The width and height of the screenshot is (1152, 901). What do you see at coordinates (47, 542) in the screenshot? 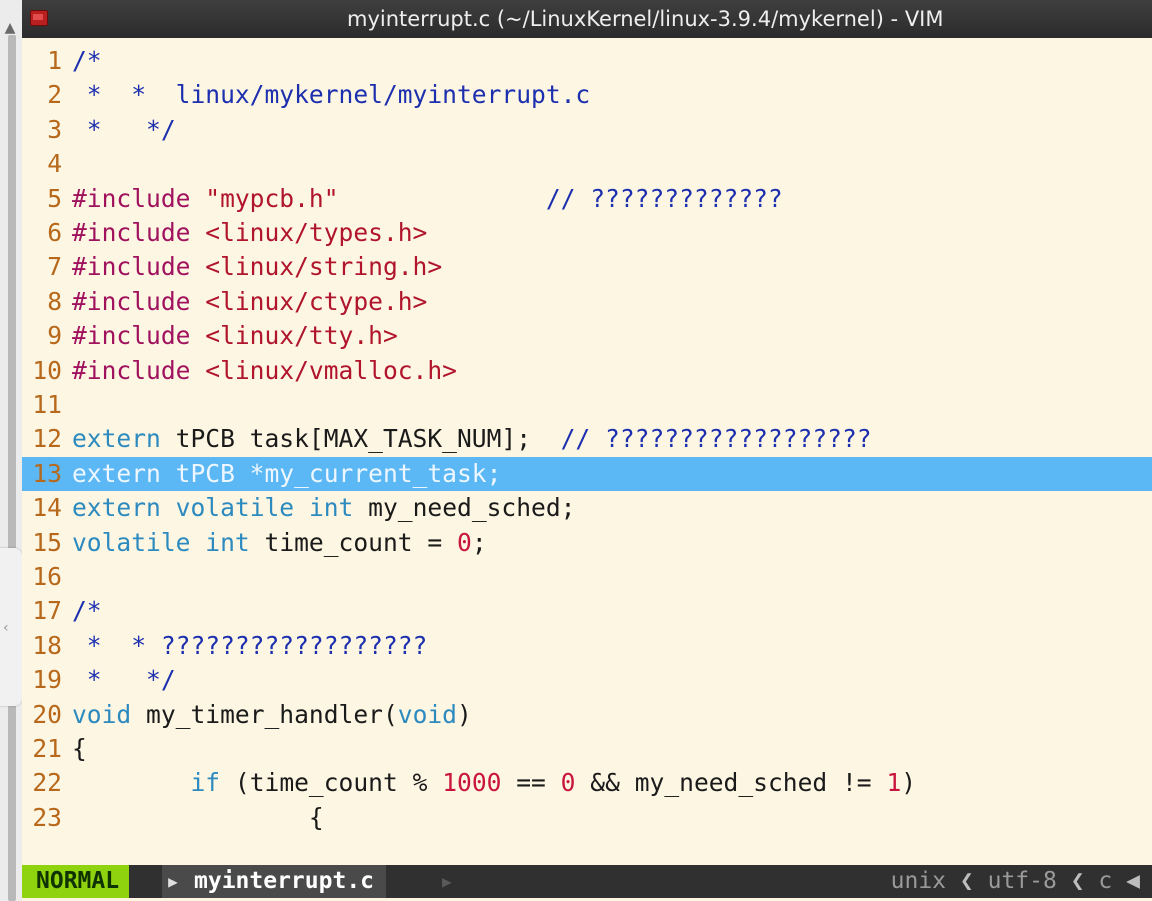
I see `line-number: 15` at bounding box center [47, 542].